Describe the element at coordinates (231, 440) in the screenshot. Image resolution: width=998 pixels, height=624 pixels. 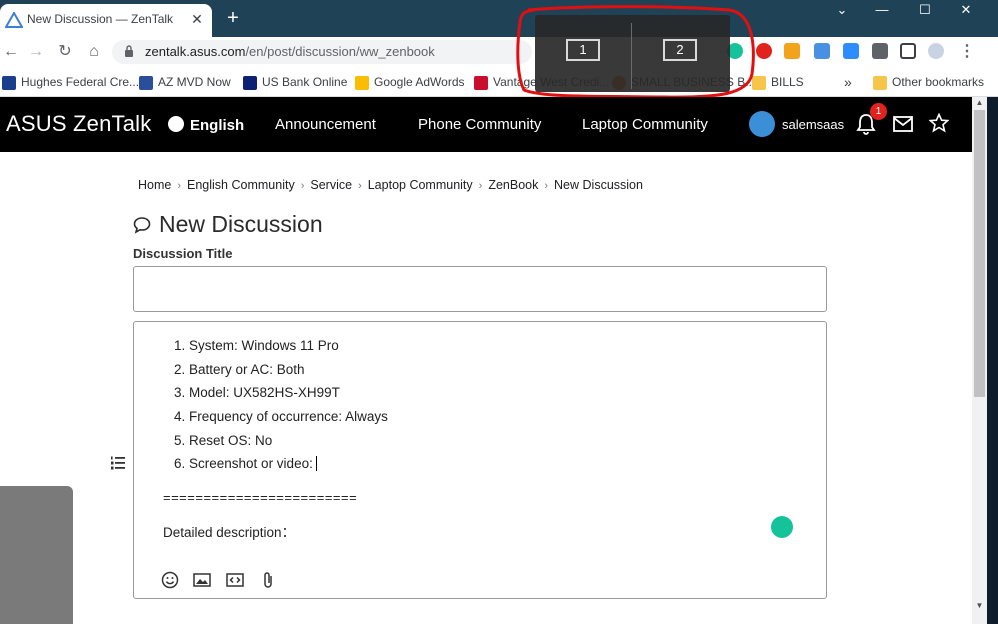
I see `list-item-text: Reset OS: No` at that location.